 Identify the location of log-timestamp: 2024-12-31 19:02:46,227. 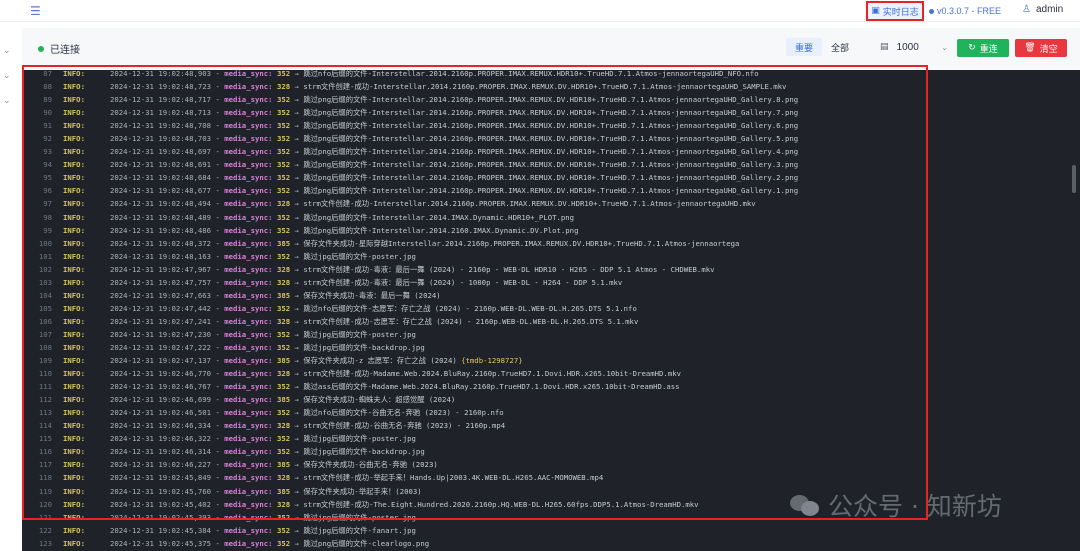
(161, 465).